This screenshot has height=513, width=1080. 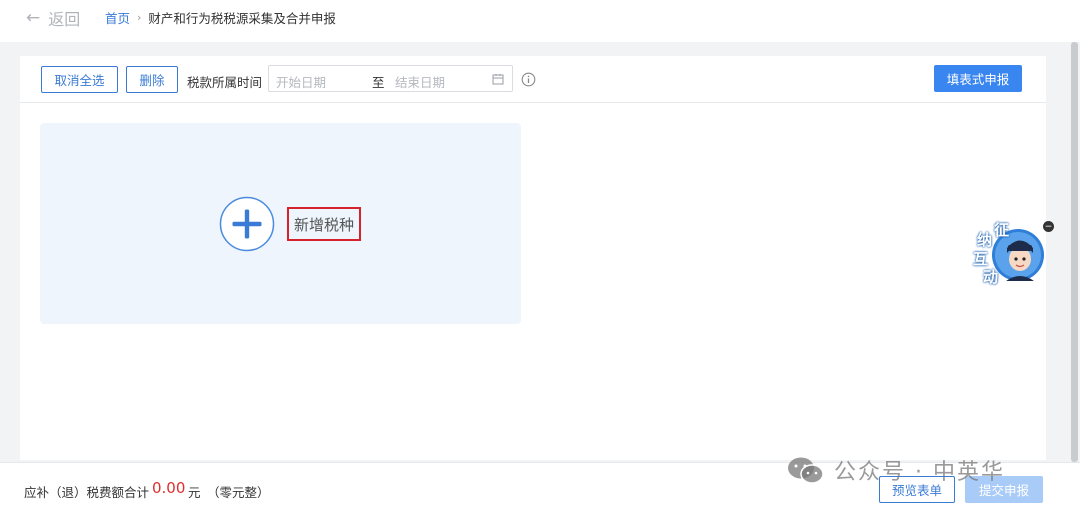 What do you see at coordinates (324, 224) in the screenshot?
I see `add-tax-label: 新增税种` at bounding box center [324, 224].